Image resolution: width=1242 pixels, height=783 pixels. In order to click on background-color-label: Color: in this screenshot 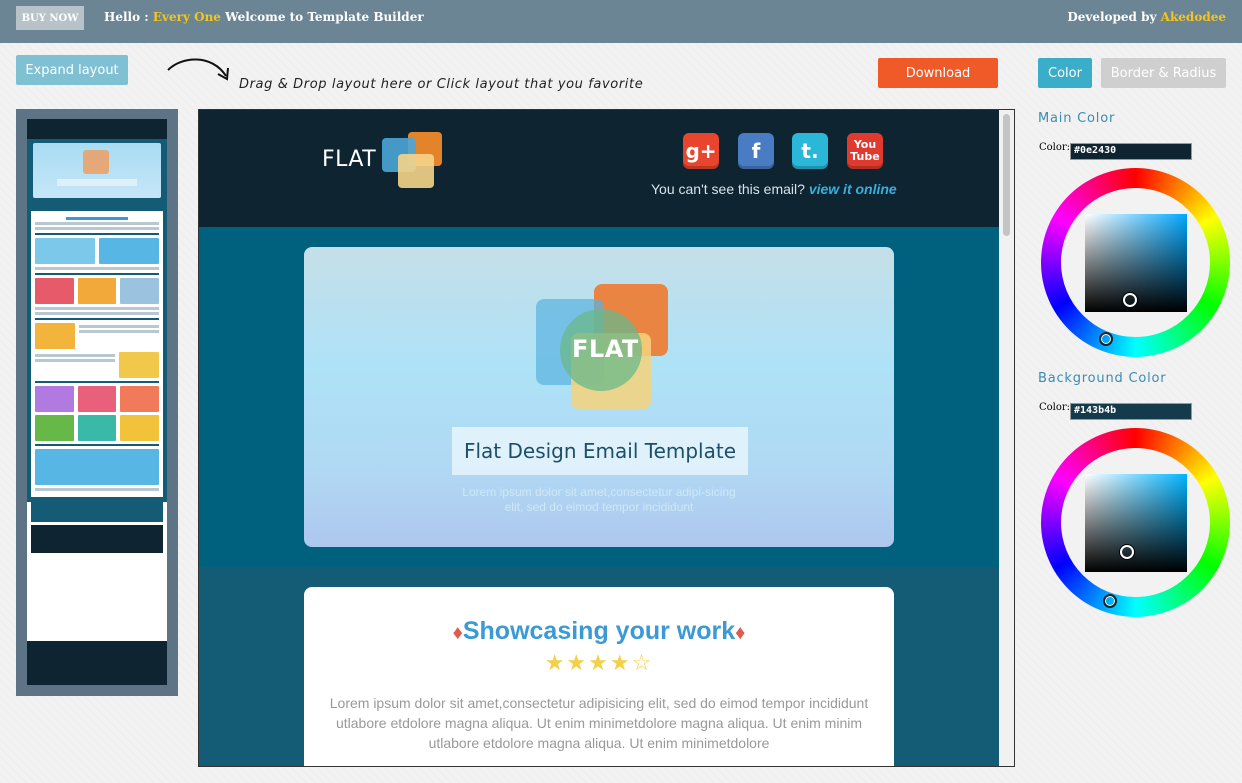, I will do `click(1055, 407)`.